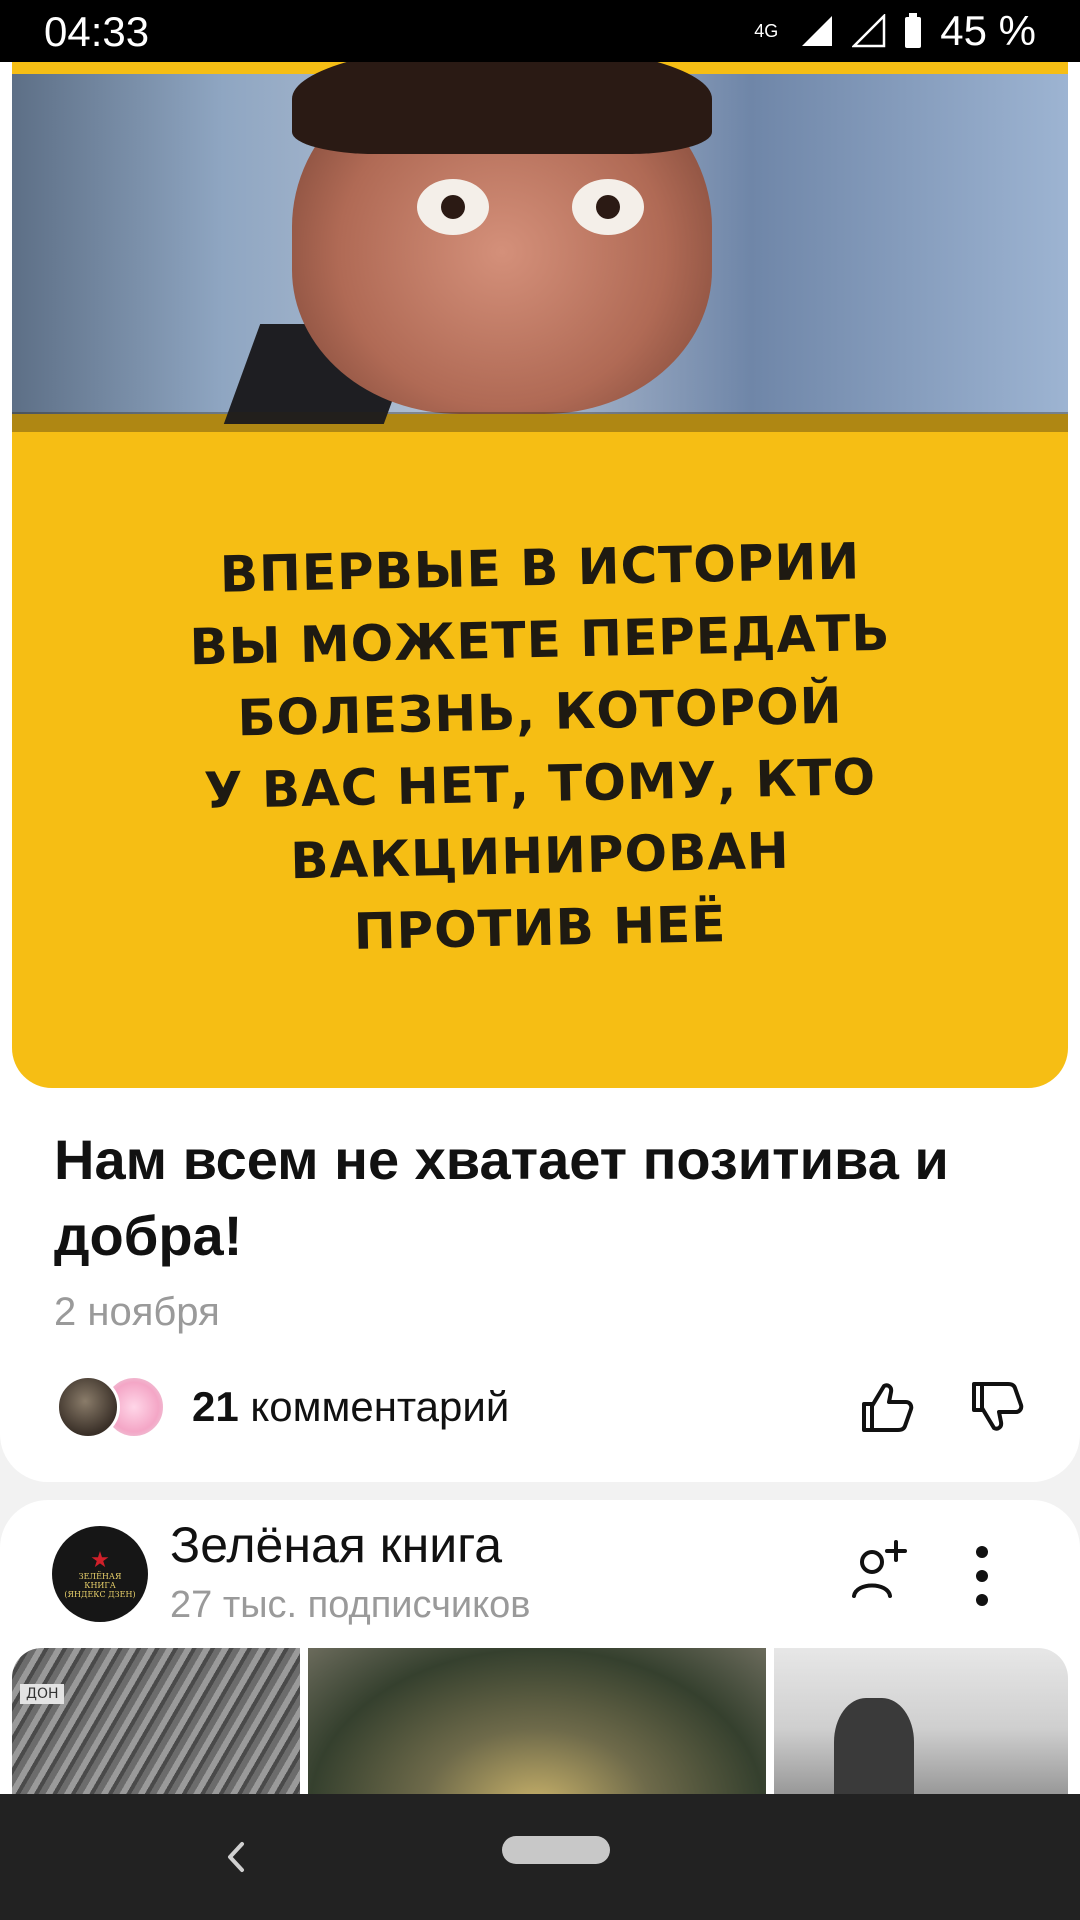  I want to click on avatar, so click(88, 1407).